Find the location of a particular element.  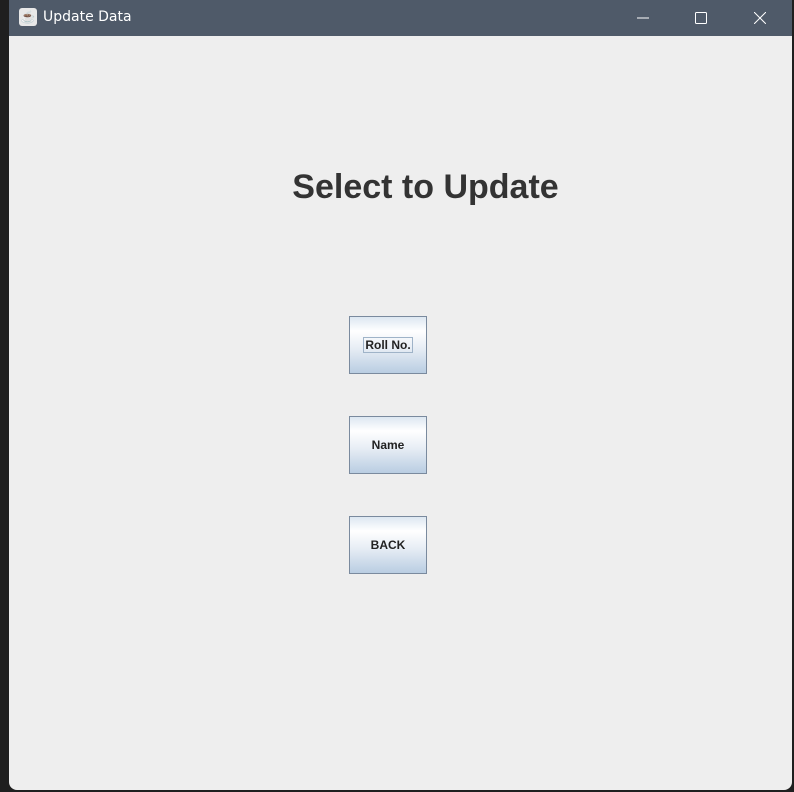

close-button is located at coordinates (760, 18).